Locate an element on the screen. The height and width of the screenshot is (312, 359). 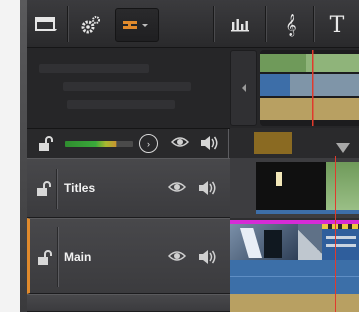
toolbar: 𝄞 T is located at coordinates (193, 24).